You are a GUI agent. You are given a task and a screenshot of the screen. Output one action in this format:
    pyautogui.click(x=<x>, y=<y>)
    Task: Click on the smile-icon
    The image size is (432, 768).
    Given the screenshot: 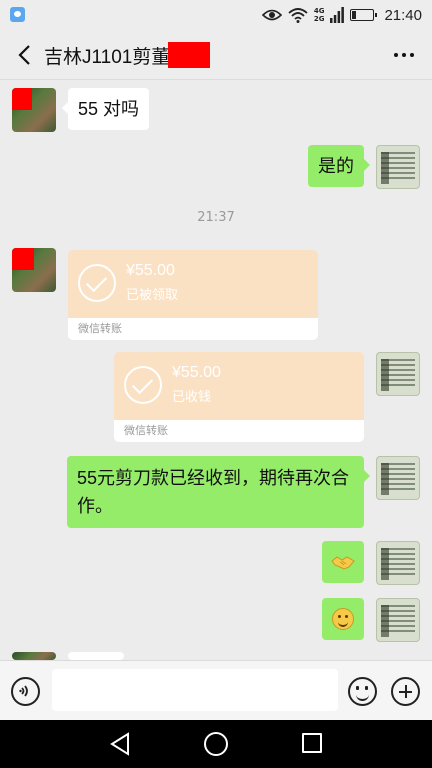 What is the action you would take?
    pyautogui.click(x=343, y=619)
    